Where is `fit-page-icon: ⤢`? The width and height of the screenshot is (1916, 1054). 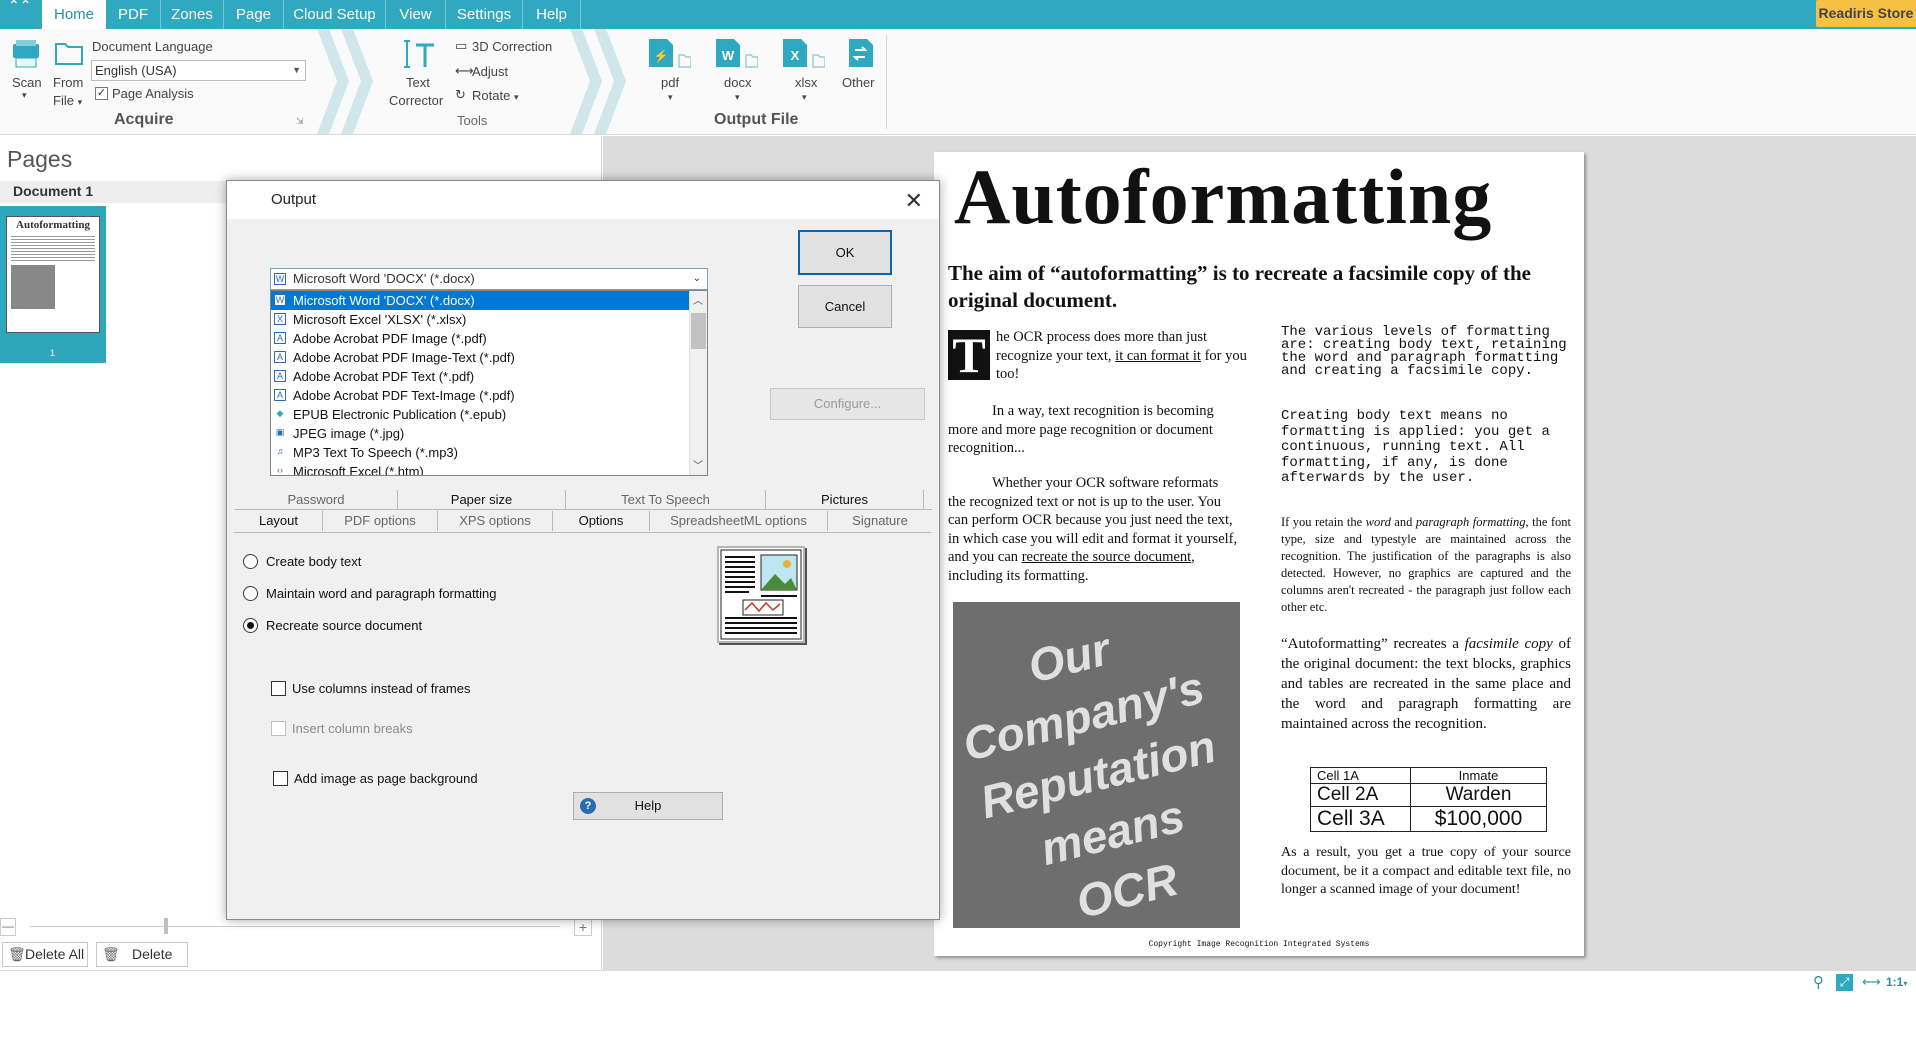
fit-page-icon: ⤢ is located at coordinates (1844, 982).